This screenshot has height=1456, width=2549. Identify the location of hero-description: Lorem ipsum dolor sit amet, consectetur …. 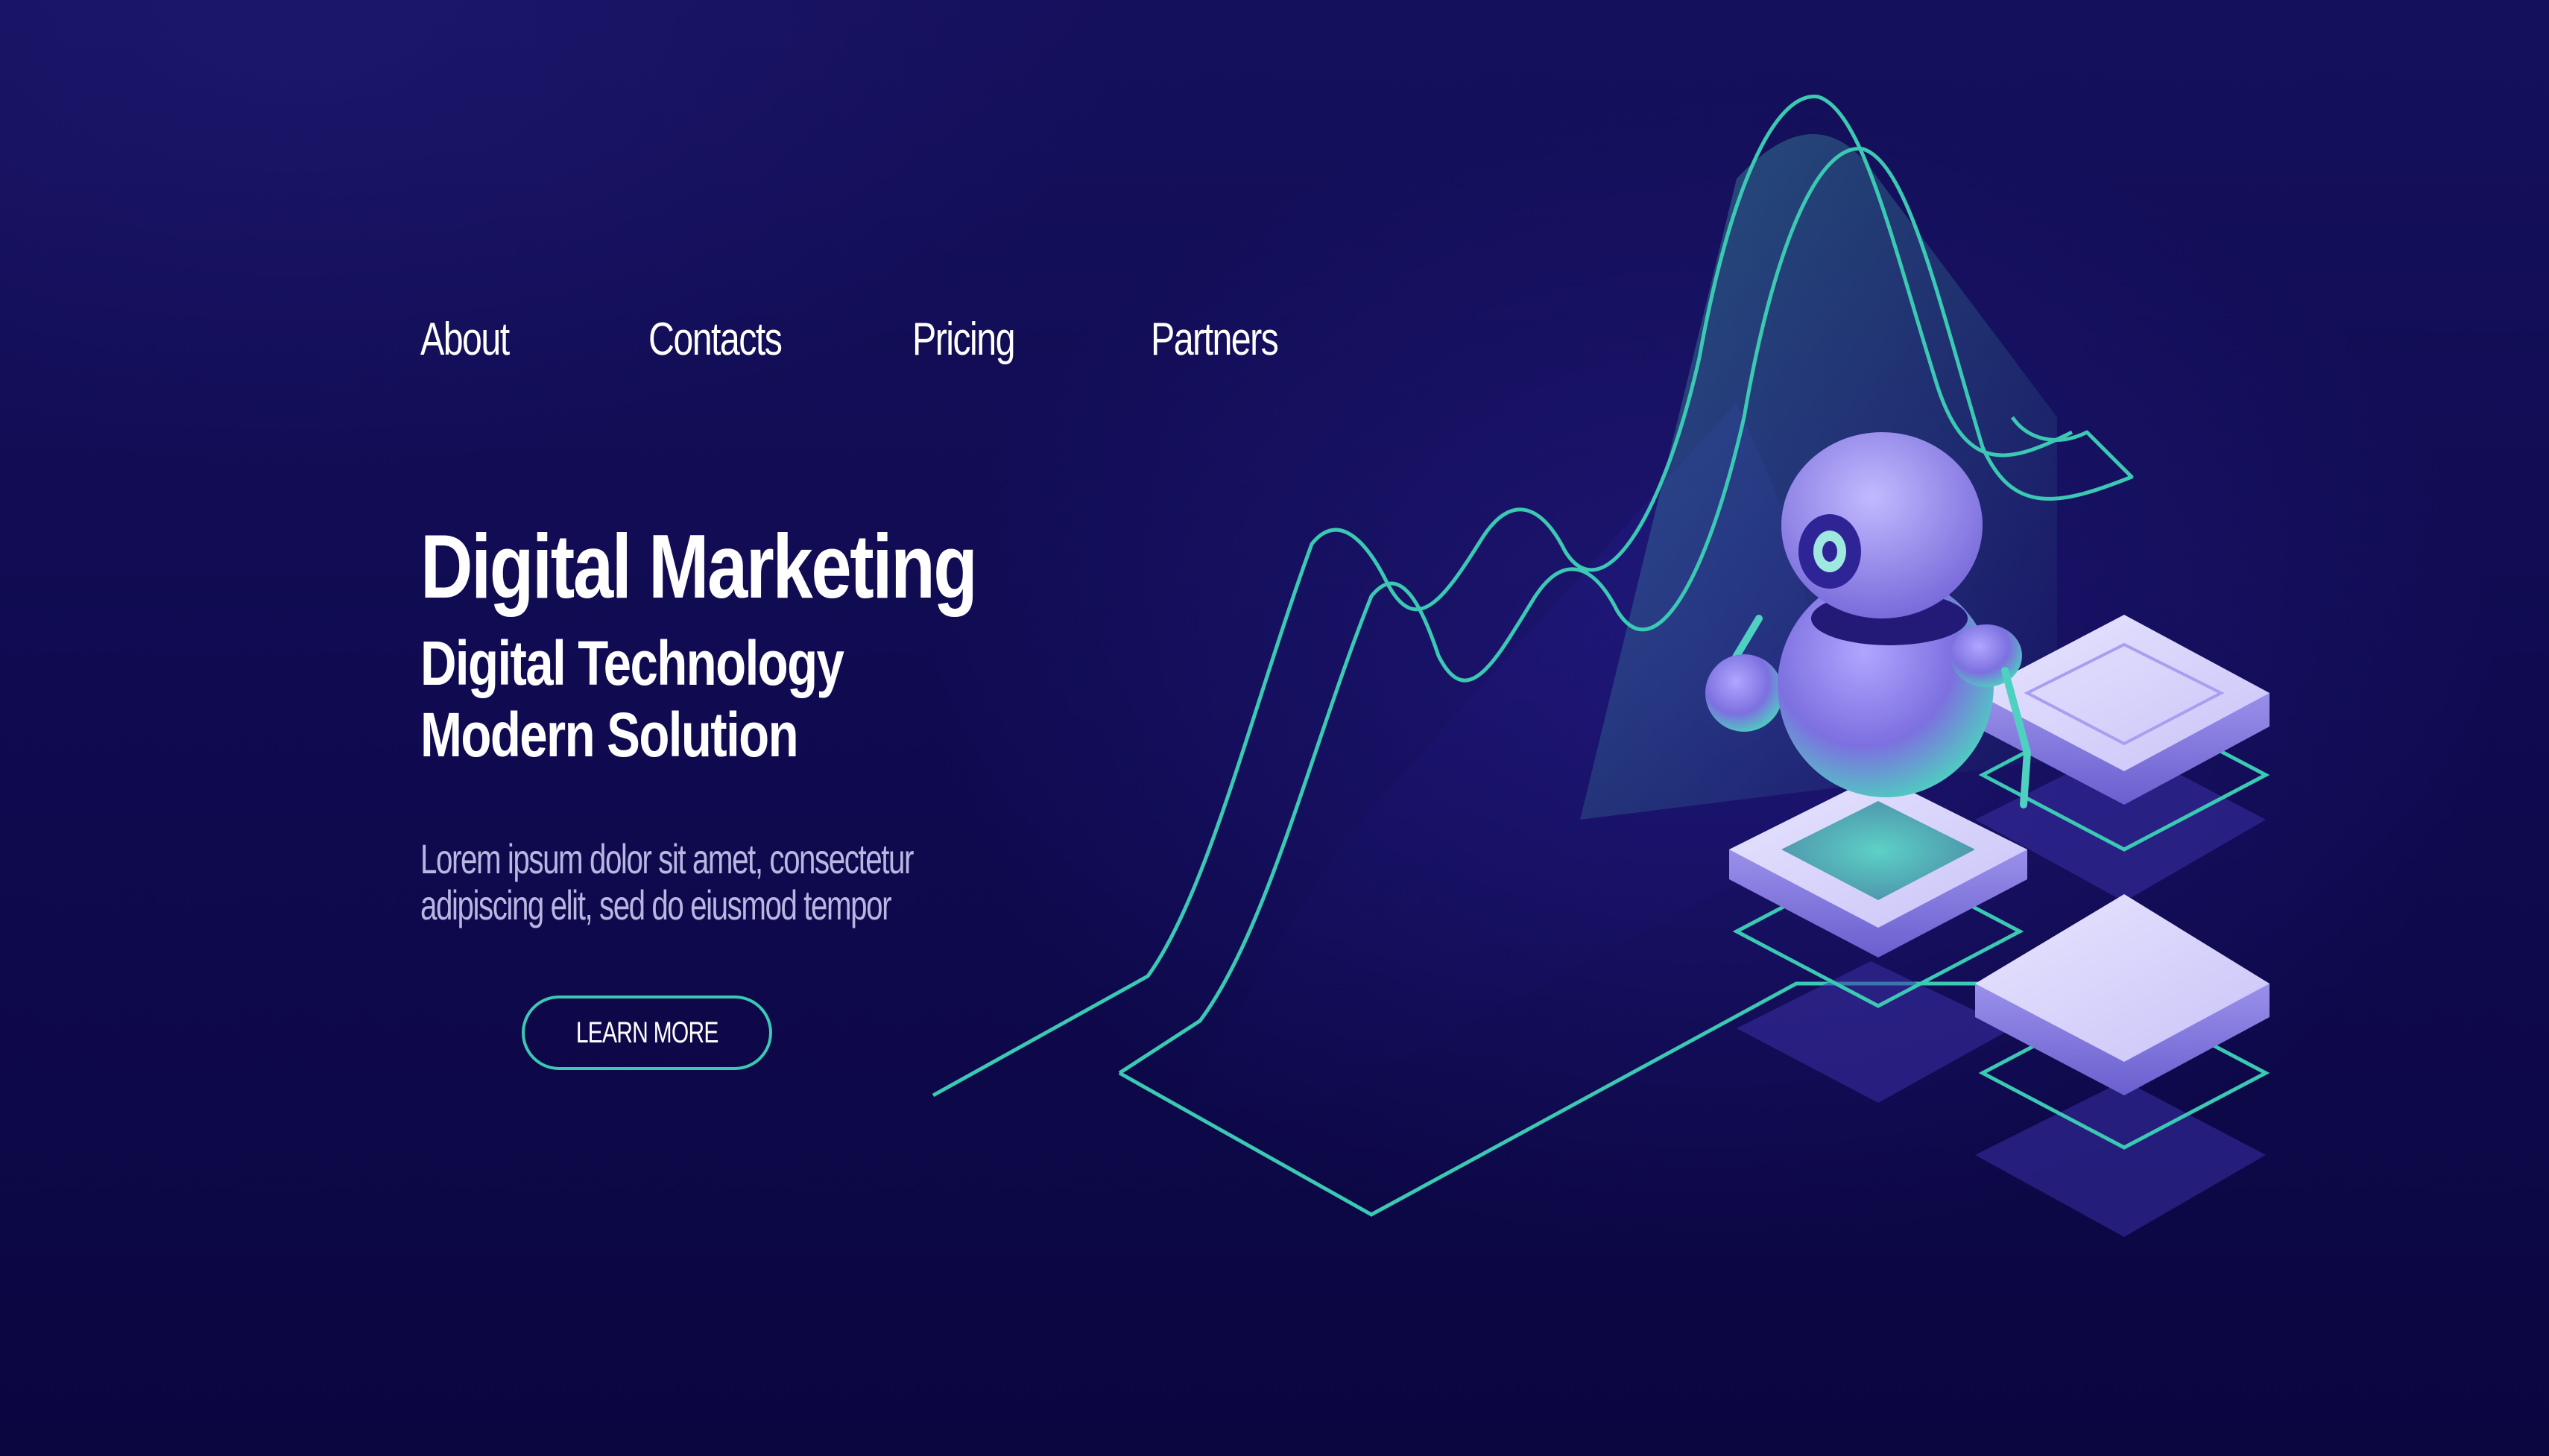
(742, 882).